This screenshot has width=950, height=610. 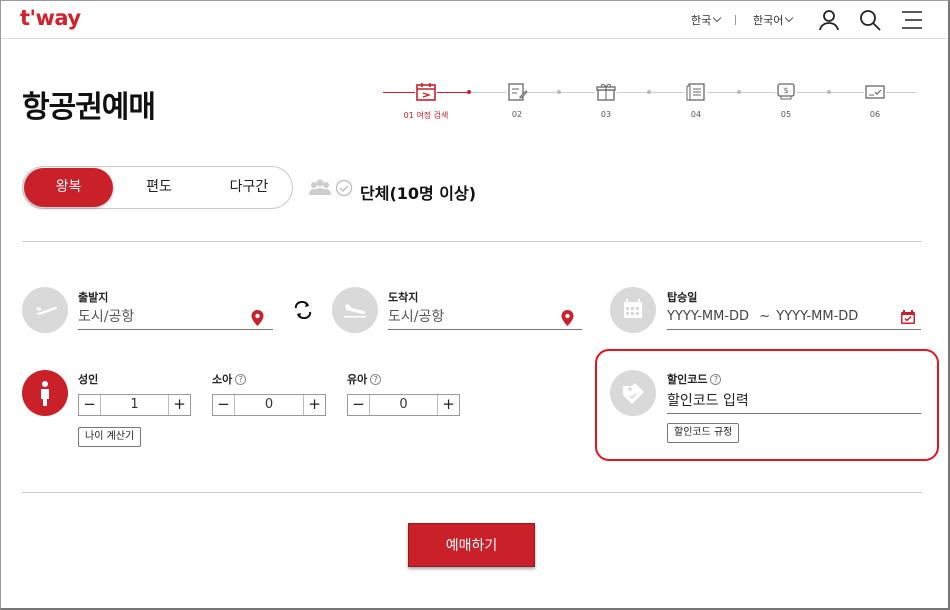 I want to click on infant-label-group: 유아?, so click(x=364, y=379).